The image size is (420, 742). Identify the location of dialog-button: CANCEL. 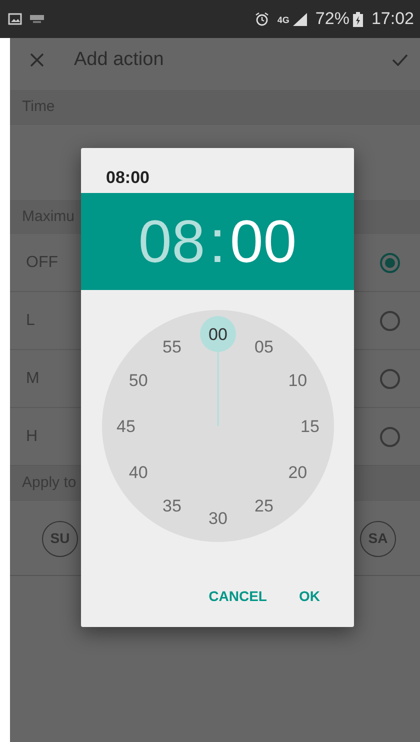
(237, 596).